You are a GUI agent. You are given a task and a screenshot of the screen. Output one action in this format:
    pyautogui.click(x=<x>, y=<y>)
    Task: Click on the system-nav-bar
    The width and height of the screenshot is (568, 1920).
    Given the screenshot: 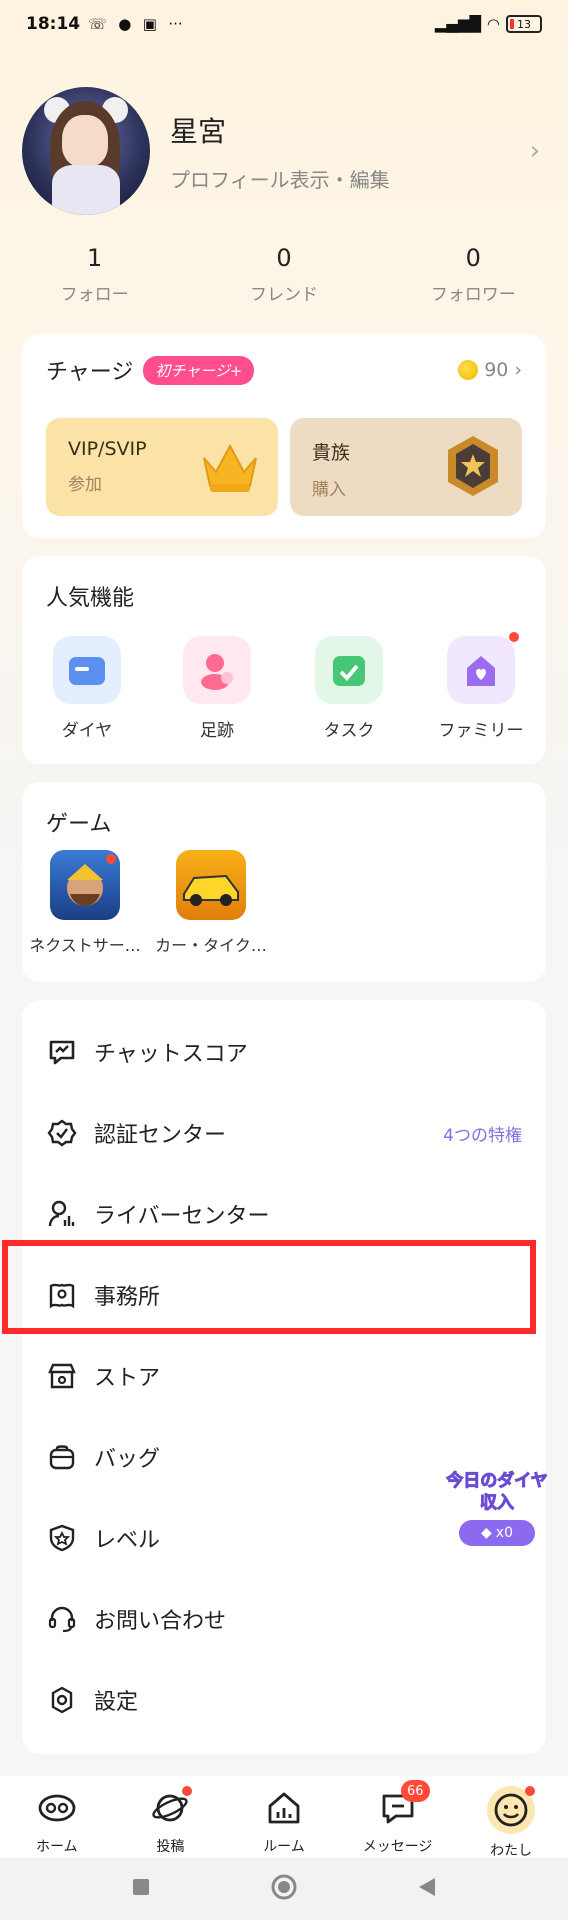 What is the action you would take?
    pyautogui.click(x=284, y=1889)
    